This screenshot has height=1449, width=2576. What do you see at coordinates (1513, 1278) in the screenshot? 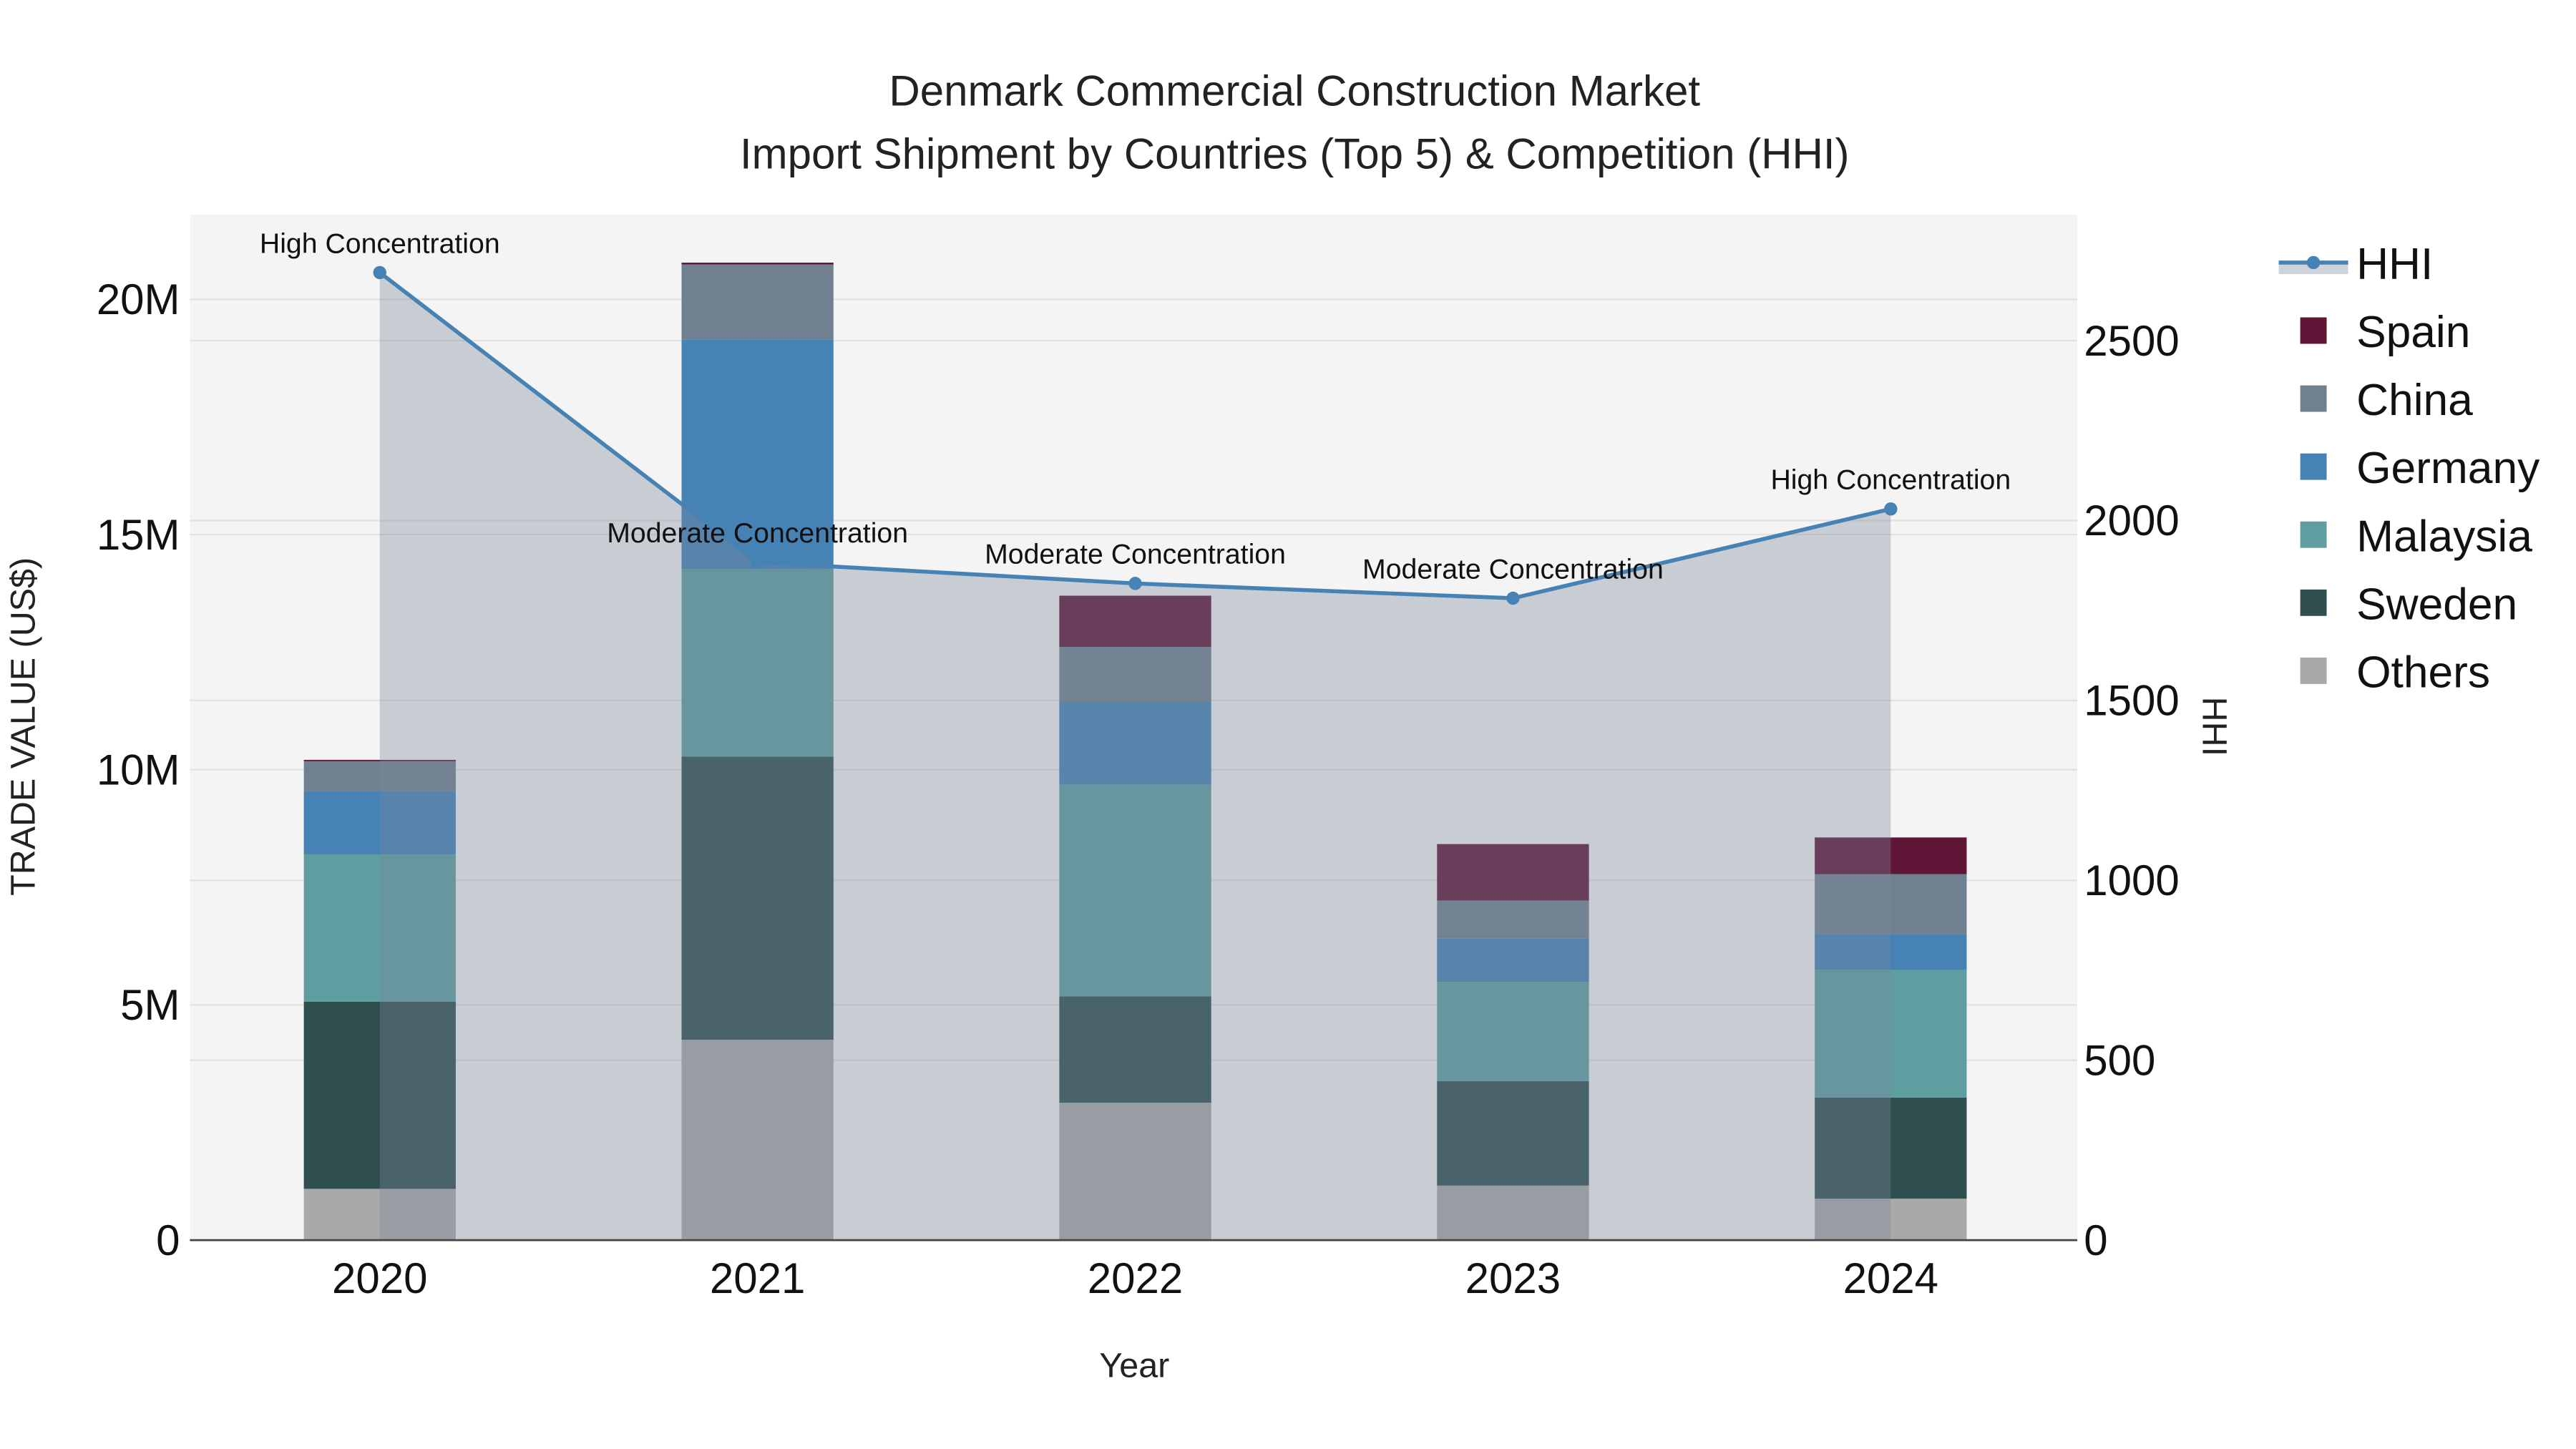
I see `x-tick-label: 2023` at bounding box center [1513, 1278].